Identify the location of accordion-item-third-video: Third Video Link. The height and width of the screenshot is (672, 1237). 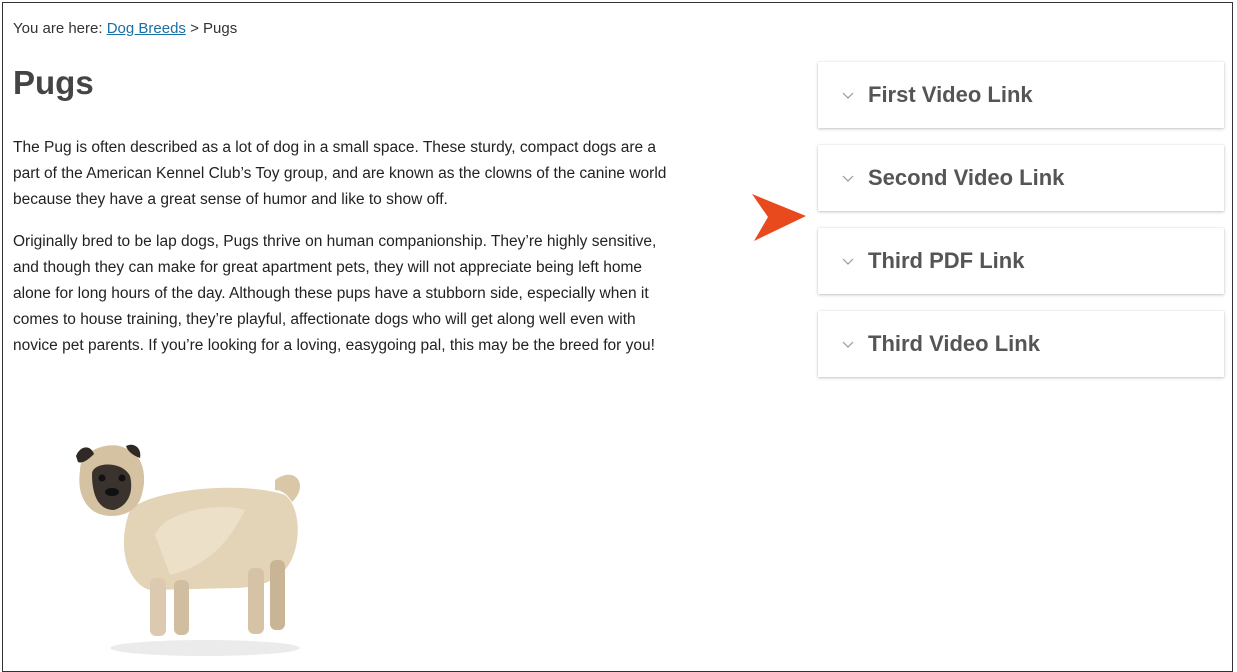
(1021, 344).